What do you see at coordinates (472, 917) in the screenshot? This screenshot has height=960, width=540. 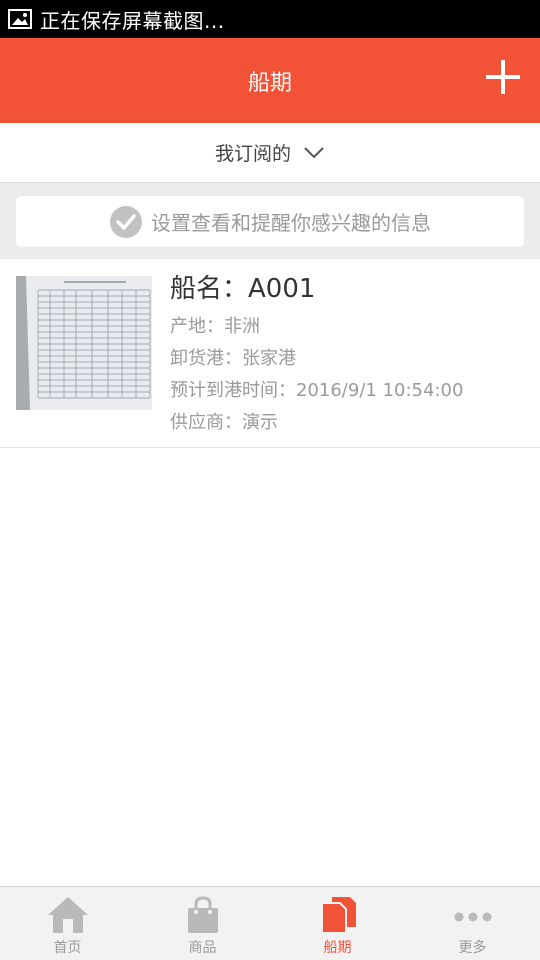 I see `more-icon` at bounding box center [472, 917].